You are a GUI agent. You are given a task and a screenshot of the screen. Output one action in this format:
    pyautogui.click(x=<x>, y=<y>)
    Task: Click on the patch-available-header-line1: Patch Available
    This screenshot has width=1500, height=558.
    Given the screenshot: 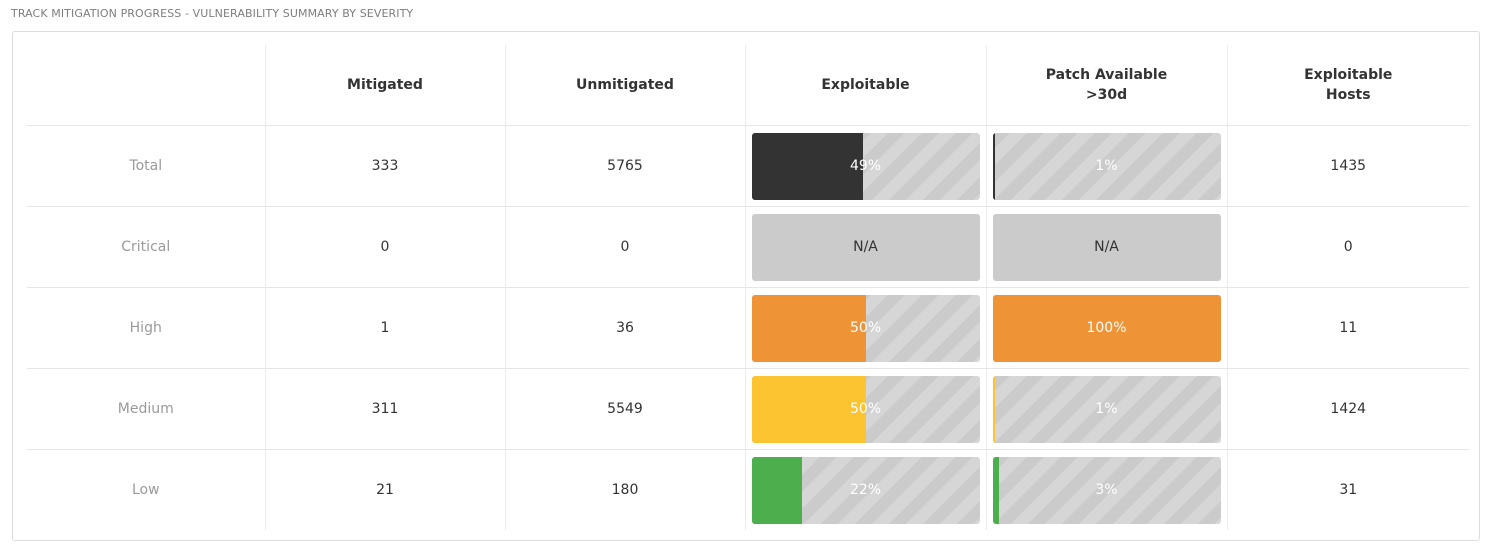 What is the action you would take?
    pyautogui.click(x=1106, y=75)
    